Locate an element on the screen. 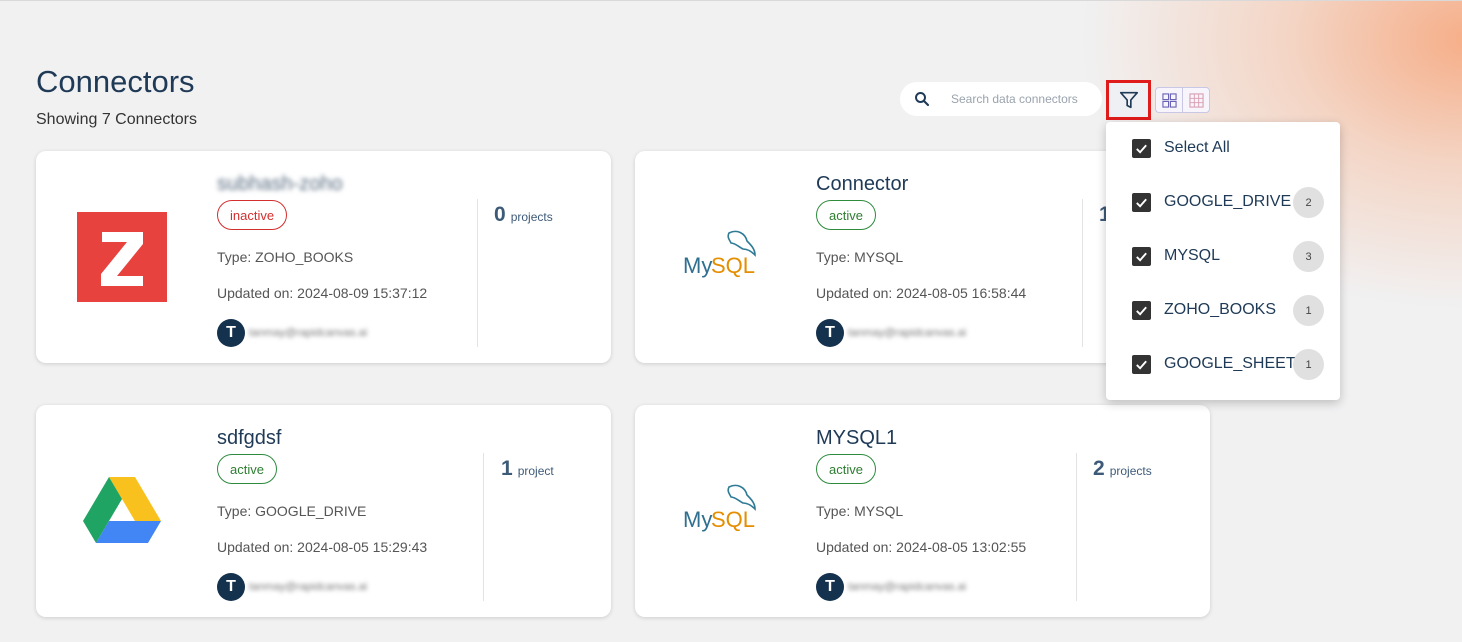 This screenshot has width=1462, height=642. count-badge: 3 is located at coordinates (1308, 256).